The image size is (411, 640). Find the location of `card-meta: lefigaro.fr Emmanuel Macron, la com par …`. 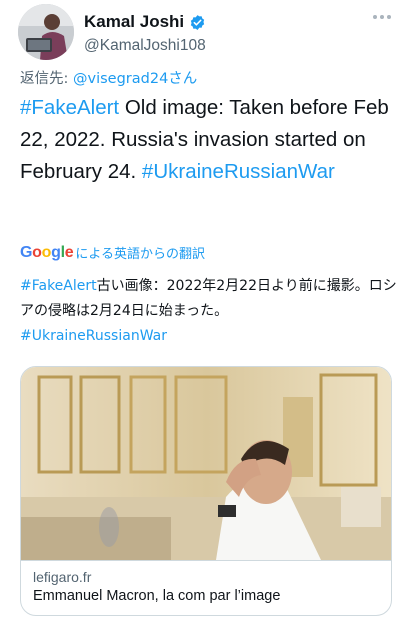

card-meta: lefigaro.fr Emmanuel Macron, la com par … is located at coordinates (206, 587).